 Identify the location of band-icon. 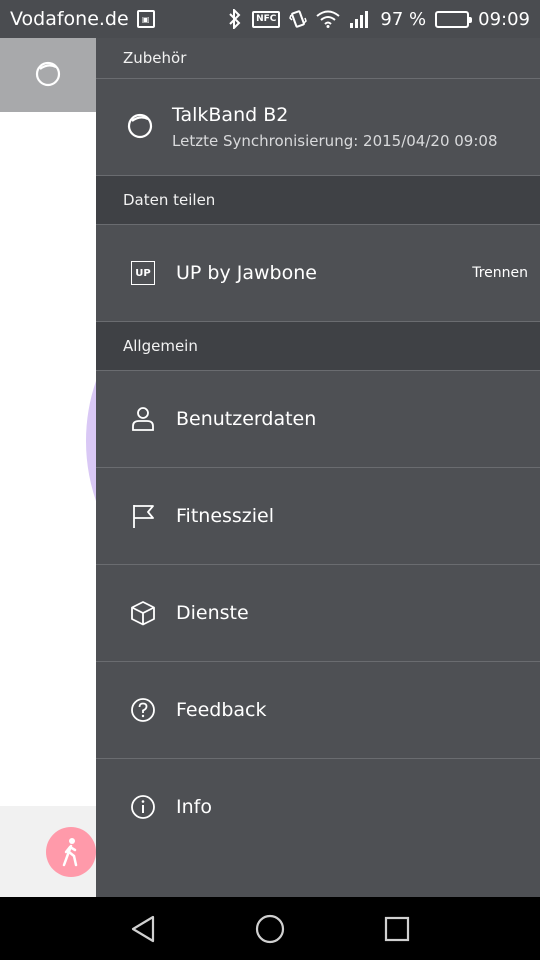
(140, 127).